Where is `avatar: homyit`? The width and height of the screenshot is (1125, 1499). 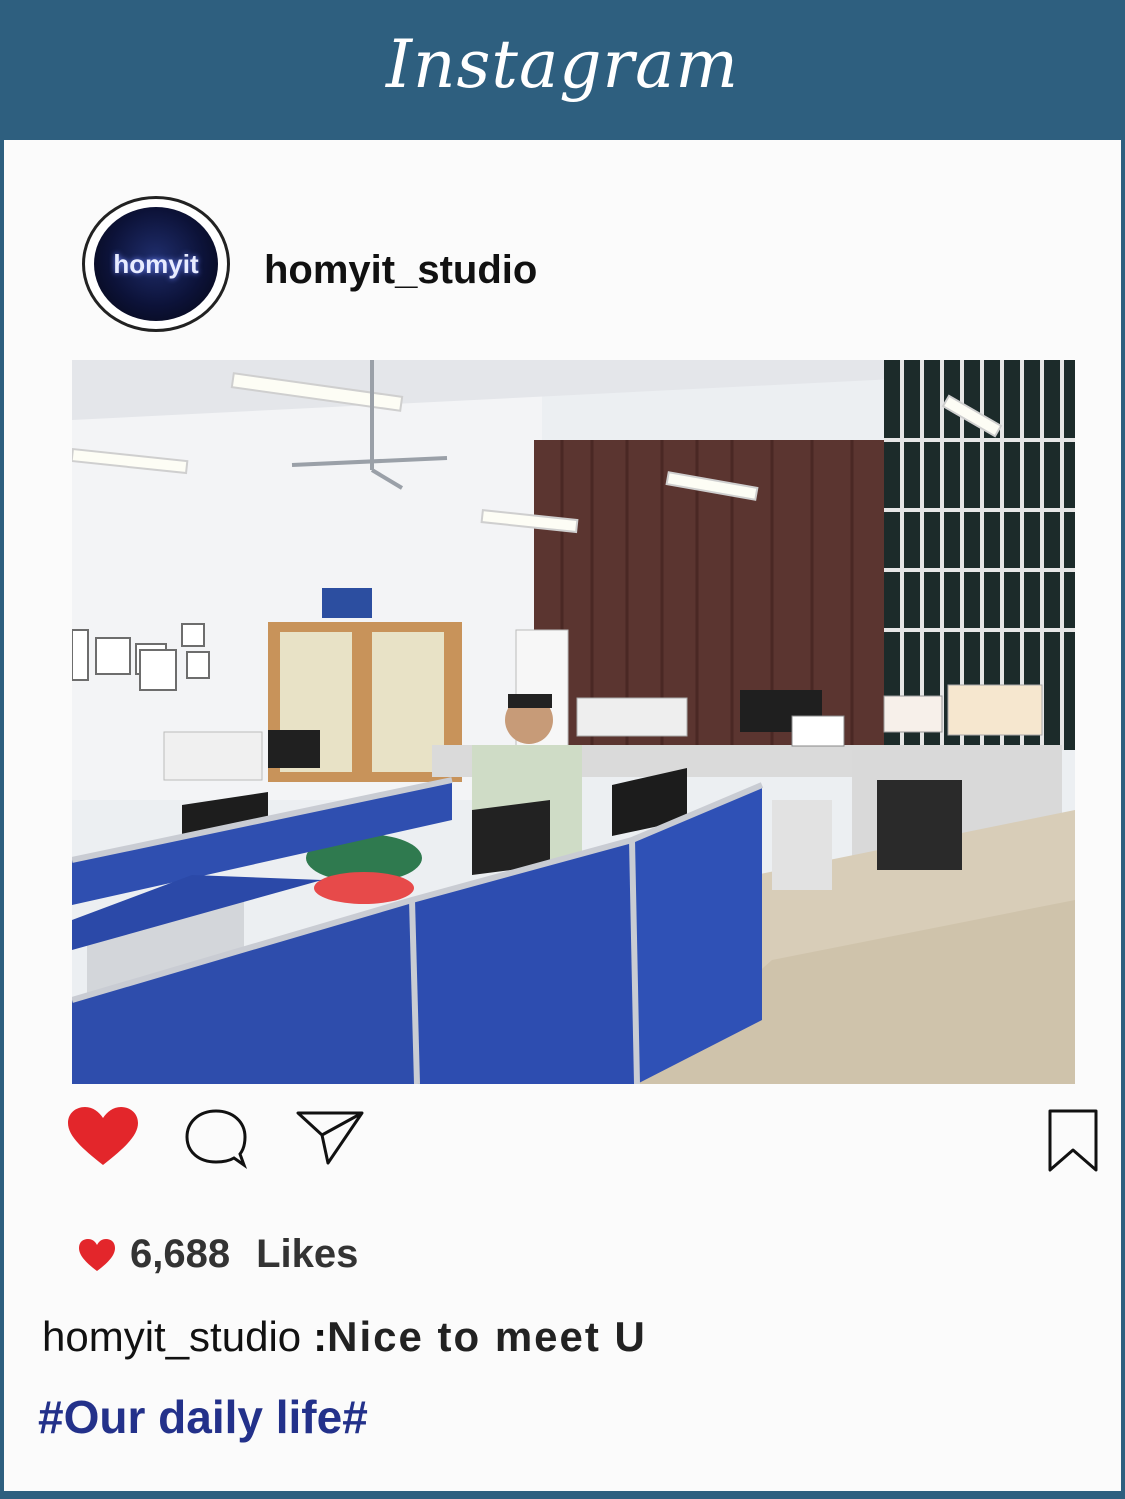 avatar: homyit is located at coordinates (156, 264).